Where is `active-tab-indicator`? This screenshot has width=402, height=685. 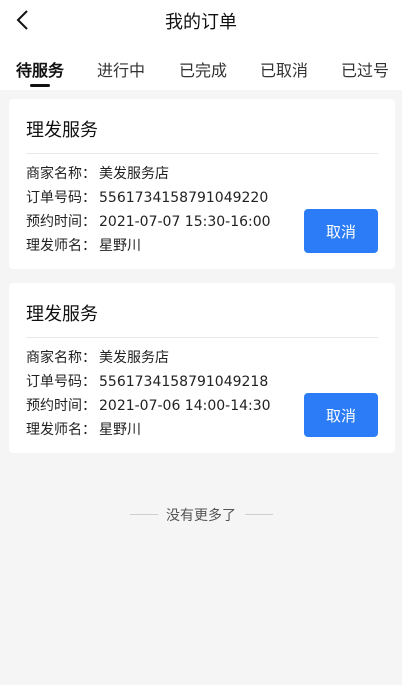
active-tab-indicator is located at coordinates (40, 85).